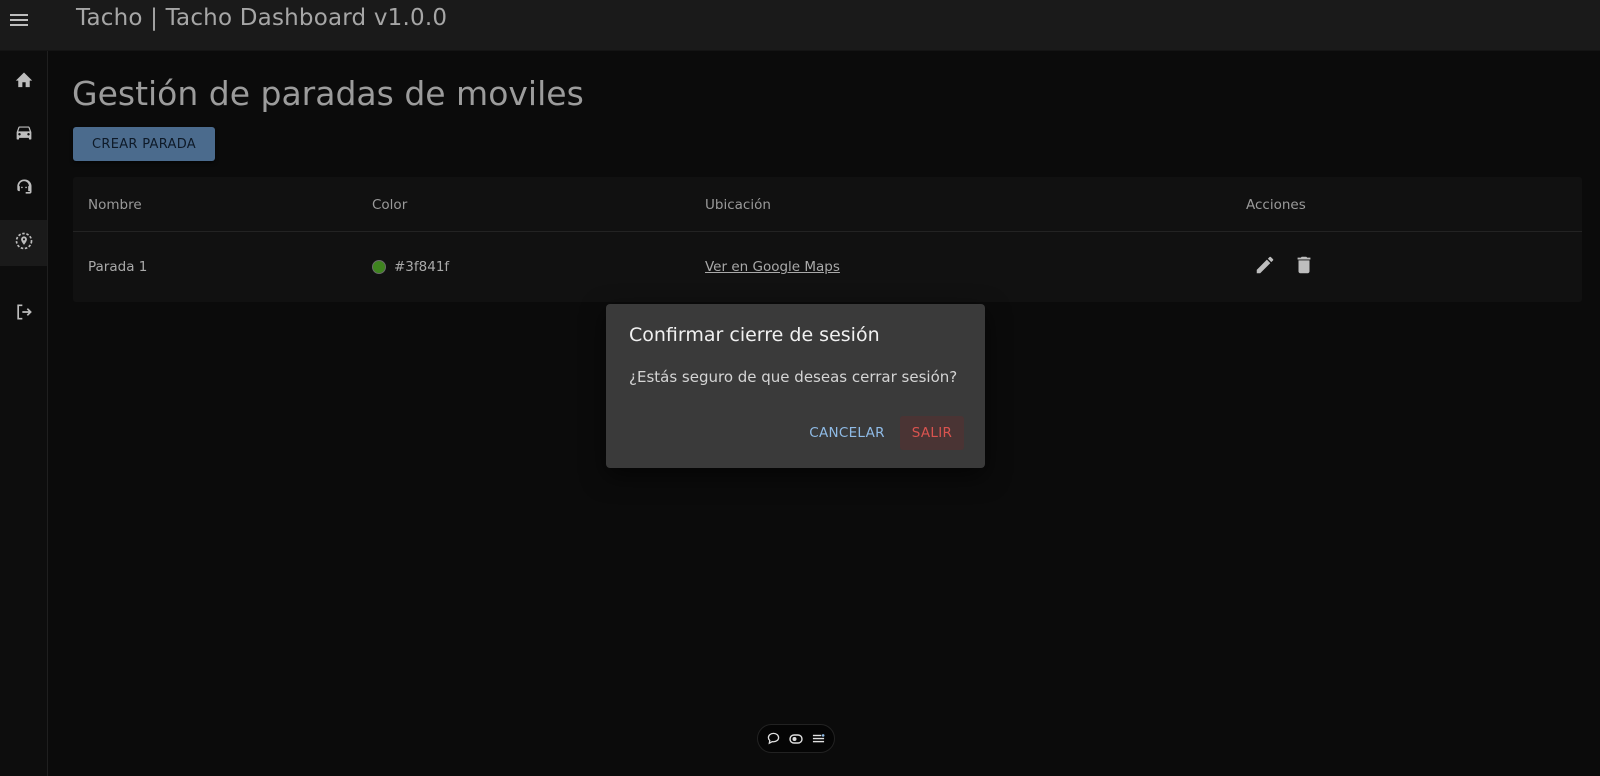  Describe the element at coordinates (115, 205) in the screenshot. I see `column-header-name: Nombre` at that location.